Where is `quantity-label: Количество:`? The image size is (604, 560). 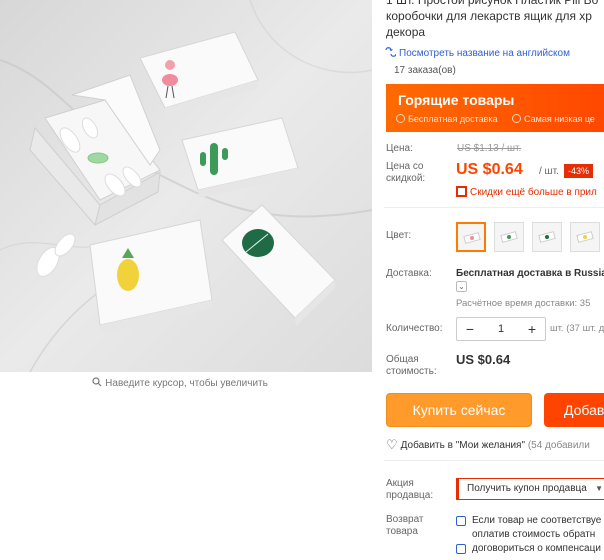
quantity-label: Количество: is located at coordinates (414, 328).